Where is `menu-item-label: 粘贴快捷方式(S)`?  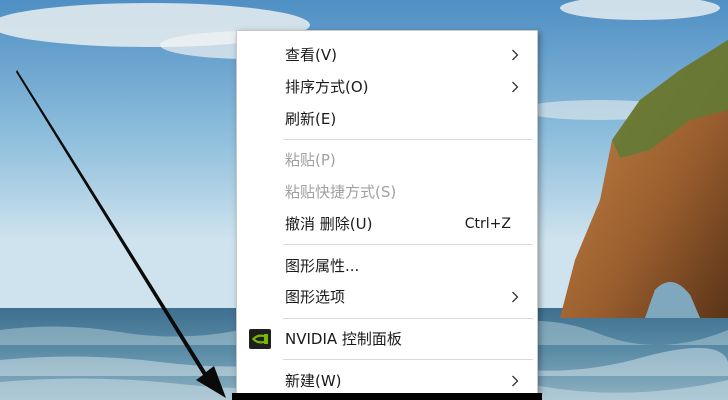
menu-item-label: 粘贴快捷方式(S) is located at coordinates (341, 192).